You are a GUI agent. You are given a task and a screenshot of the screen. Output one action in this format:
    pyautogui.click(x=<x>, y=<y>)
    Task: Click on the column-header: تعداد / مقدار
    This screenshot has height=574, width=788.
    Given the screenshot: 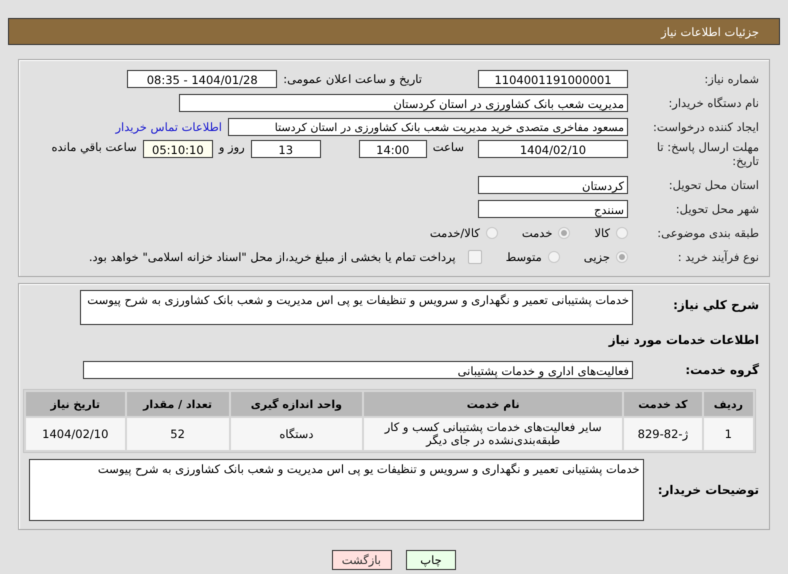 What is the action you would take?
    pyautogui.click(x=177, y=404)
    